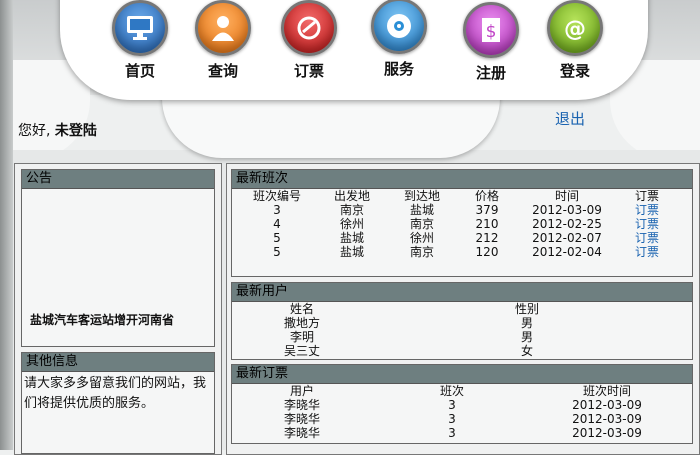 The image size is (700, 455). What do you see at coordinates (34, 131) in the screenshot?
I see `greeting-text: 您好,` at bounding box center [34, 131].